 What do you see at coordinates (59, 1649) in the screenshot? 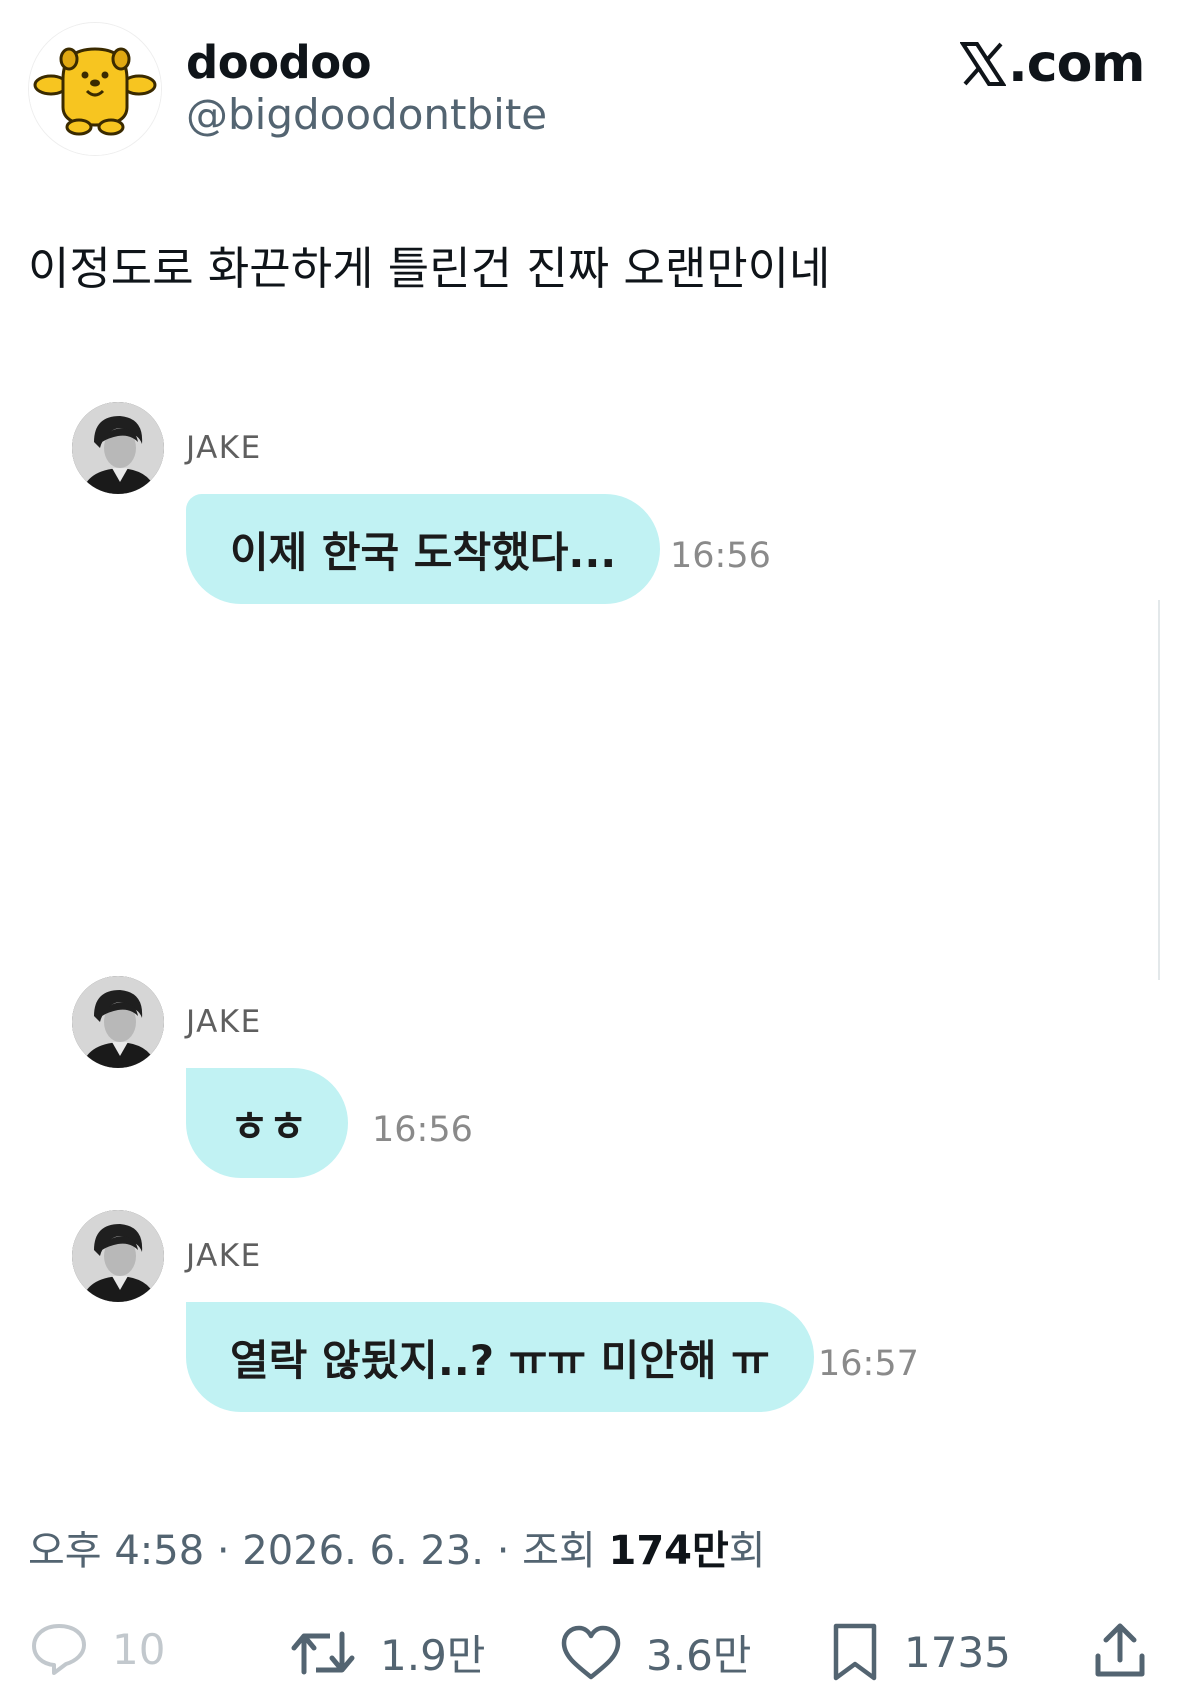
I see `reply-icon` at bounding box center [59, 1649].